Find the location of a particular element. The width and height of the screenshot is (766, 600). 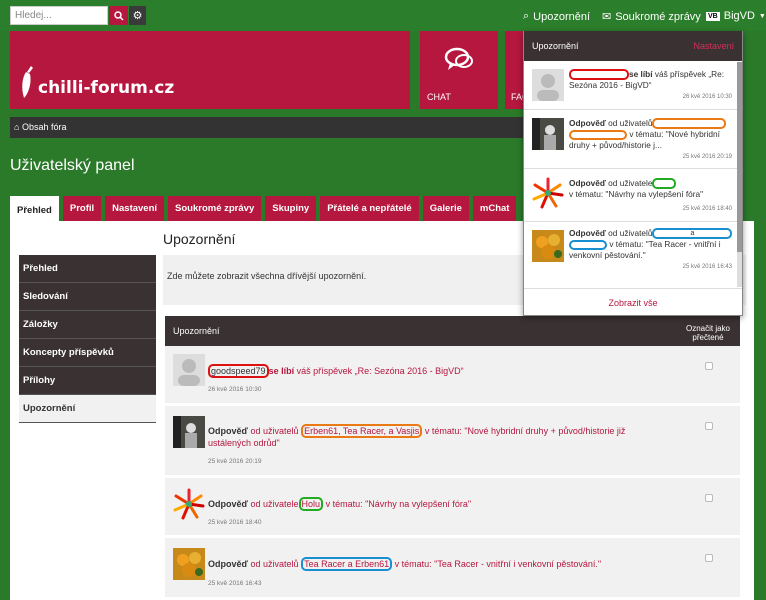

notifications-header: Upozornění Označit jako přečtené is located at coordinates (452, 331).